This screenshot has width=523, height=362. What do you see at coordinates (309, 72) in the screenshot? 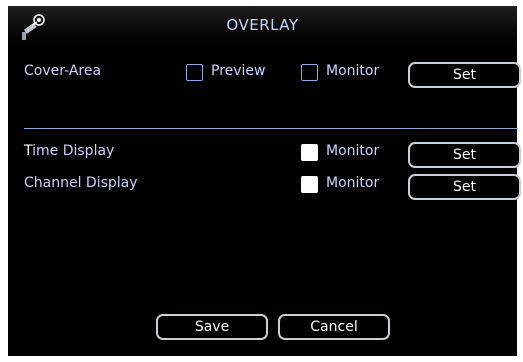
I see `cover-area-monitor-checkbox` at bounding box center [309, 72].